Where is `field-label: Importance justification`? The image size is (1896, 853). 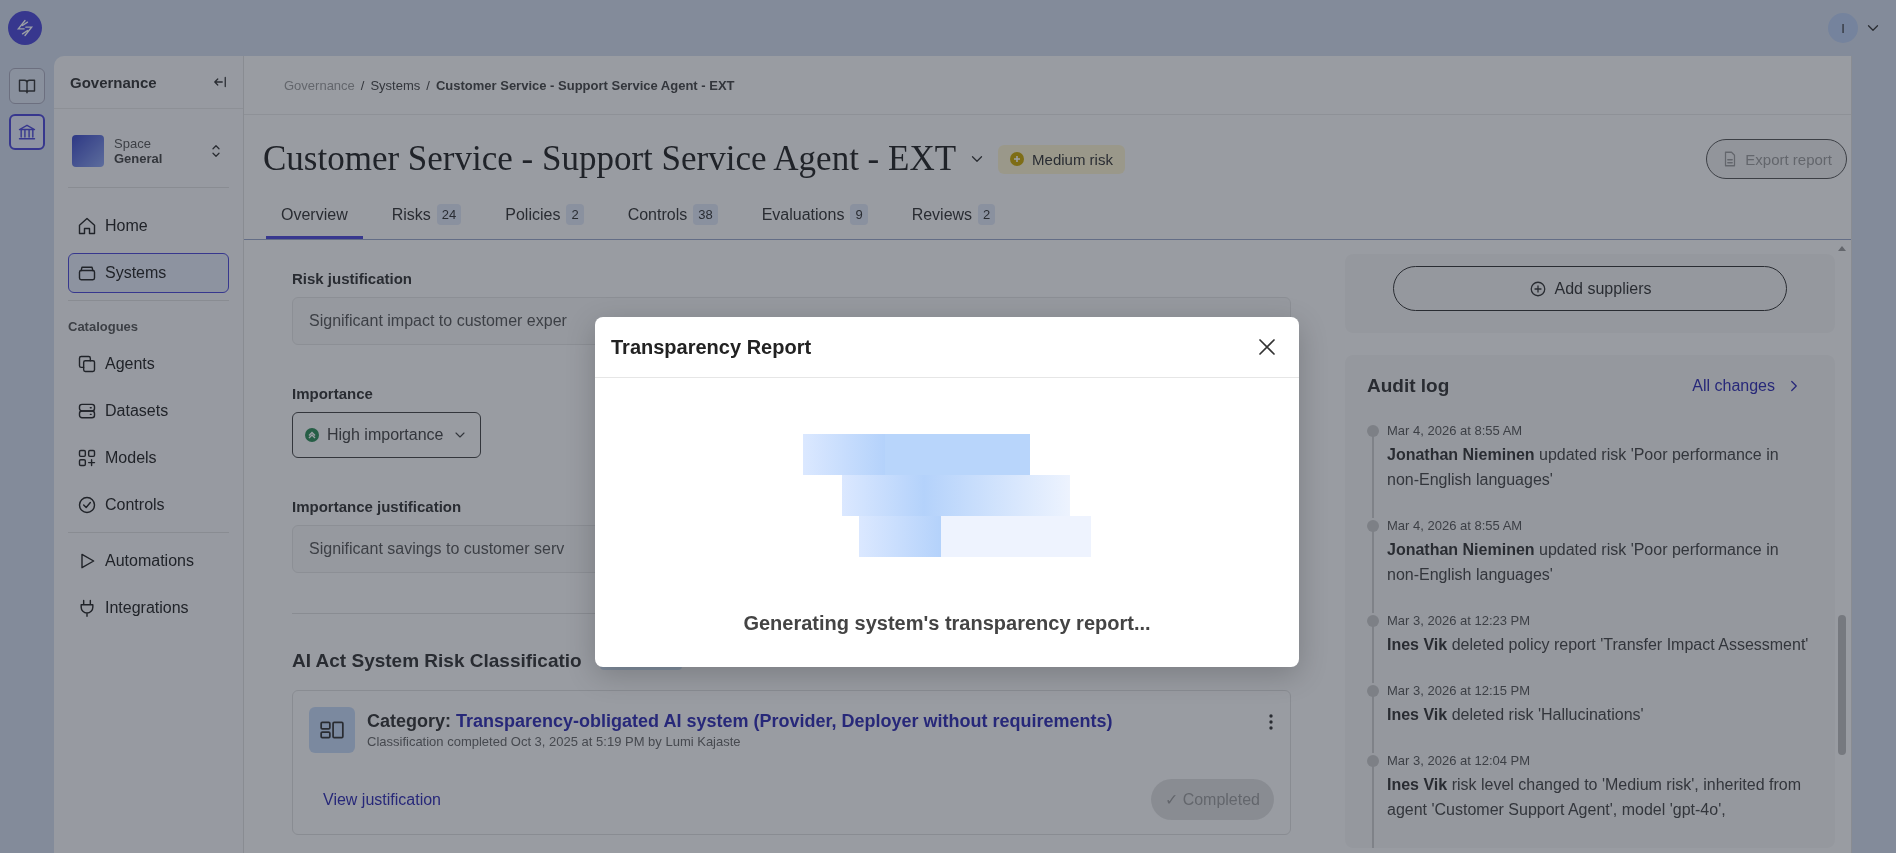
field-label: Importance justification is located at coordinates (377, 506).